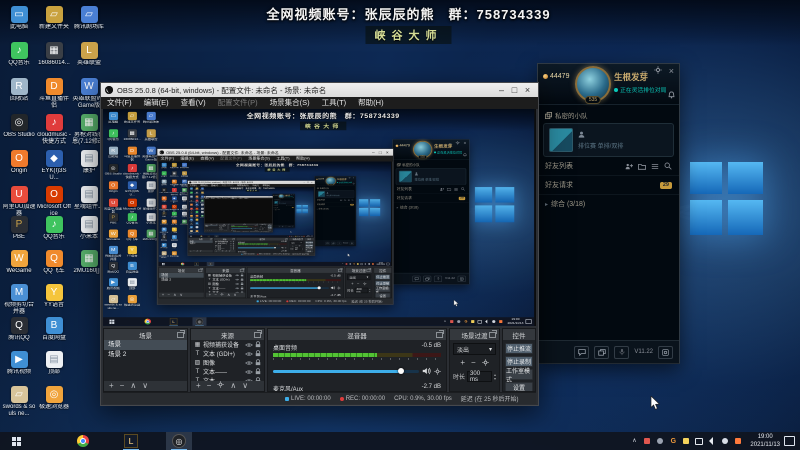 The image size is (800, 450). Describe the element at coordinates (519, 348) in the screenshot. I see `control-button: 停止推流` at that location.